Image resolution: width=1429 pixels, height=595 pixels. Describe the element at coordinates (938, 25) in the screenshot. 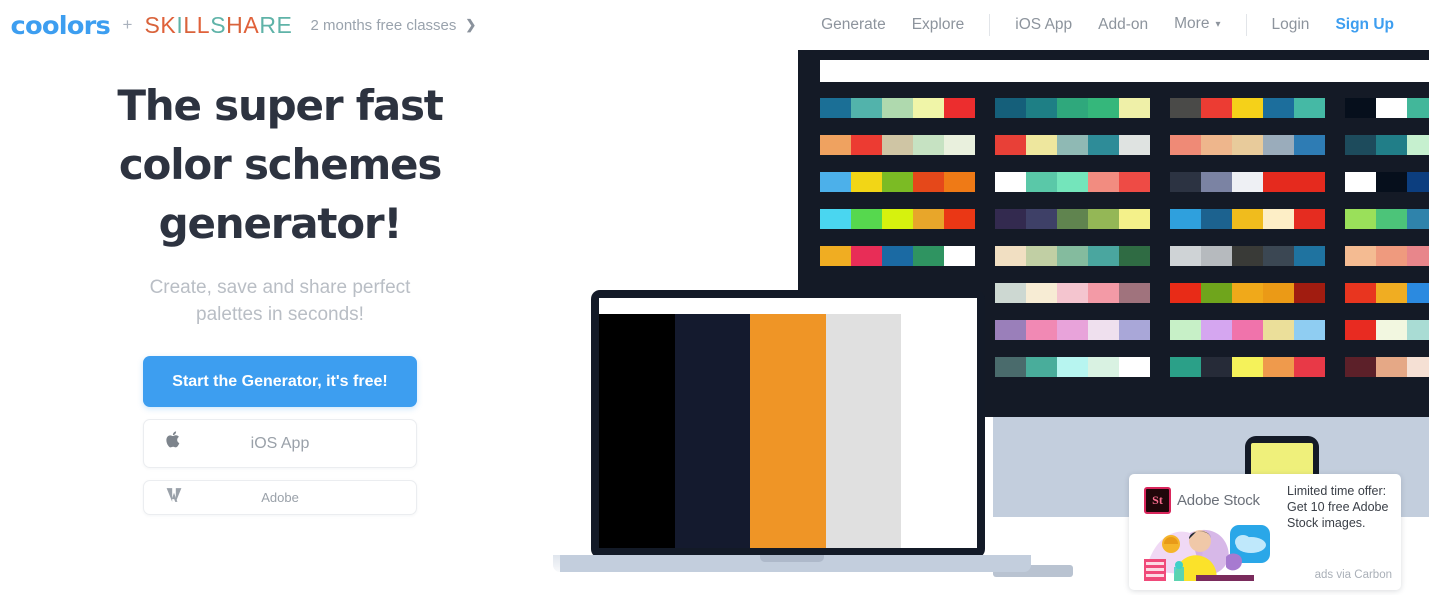

I see `nav-explore: Explore` at that location.